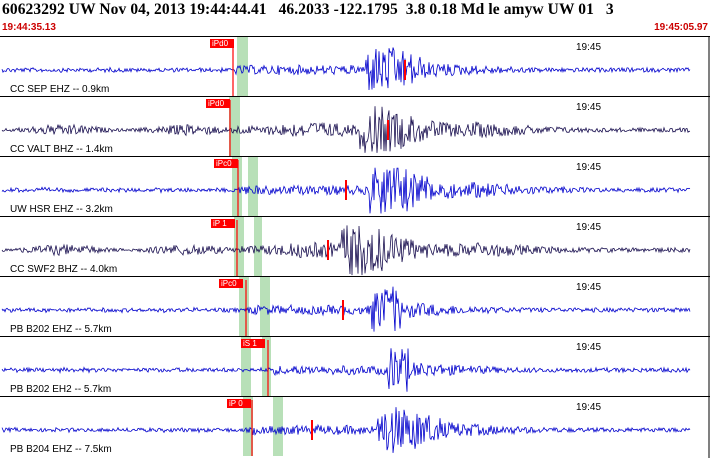  Describe the element at coordinates (61, 449) in the screenshot. I see `channel-label: PB B204 EHZ -- 7.5km` at that location.